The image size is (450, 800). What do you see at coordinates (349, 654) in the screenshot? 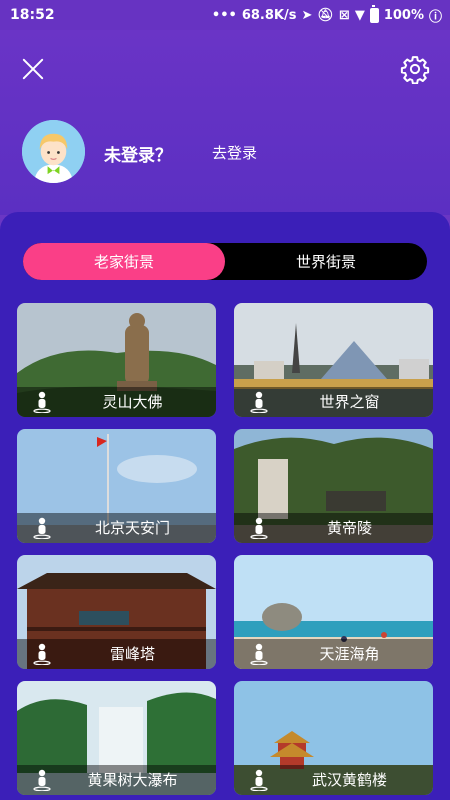
I see `place-label: 天涯海角` at bounding box center [349, 654].